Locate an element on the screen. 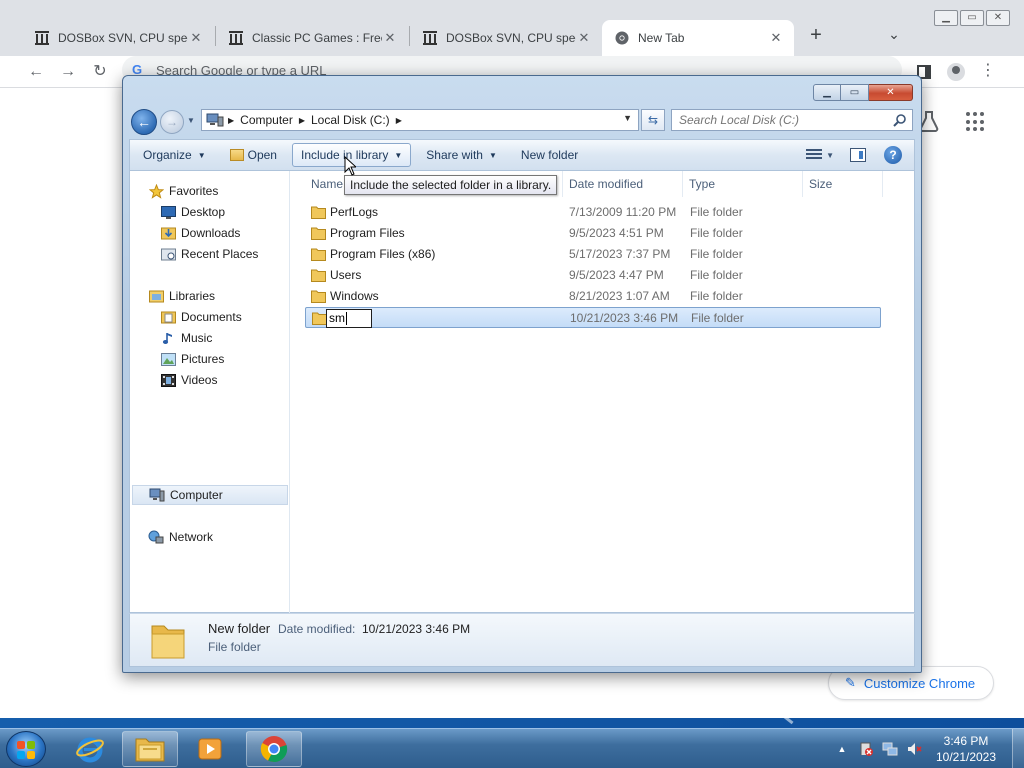  forward-button: → is located at coordinates (172, 122).